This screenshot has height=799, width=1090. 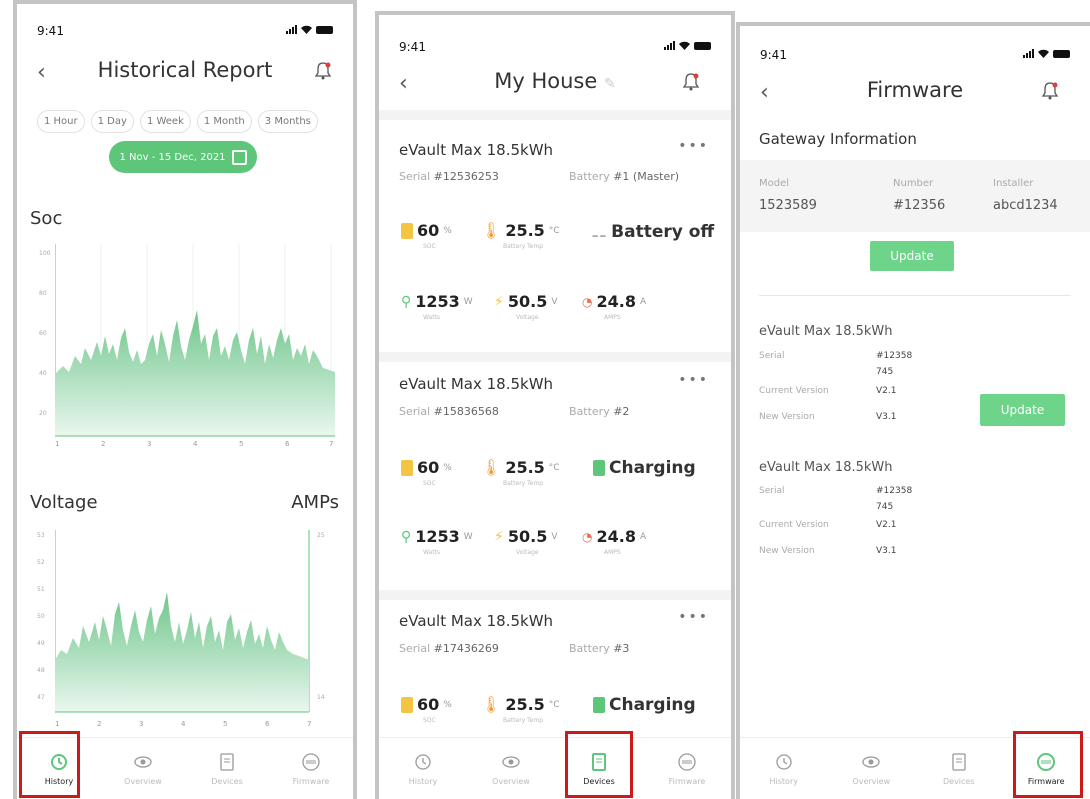 What do you see at coordinates (499, 301) in the screenshot?
I see `lightning-icon: ⚡` at bounding box center [499, 301].